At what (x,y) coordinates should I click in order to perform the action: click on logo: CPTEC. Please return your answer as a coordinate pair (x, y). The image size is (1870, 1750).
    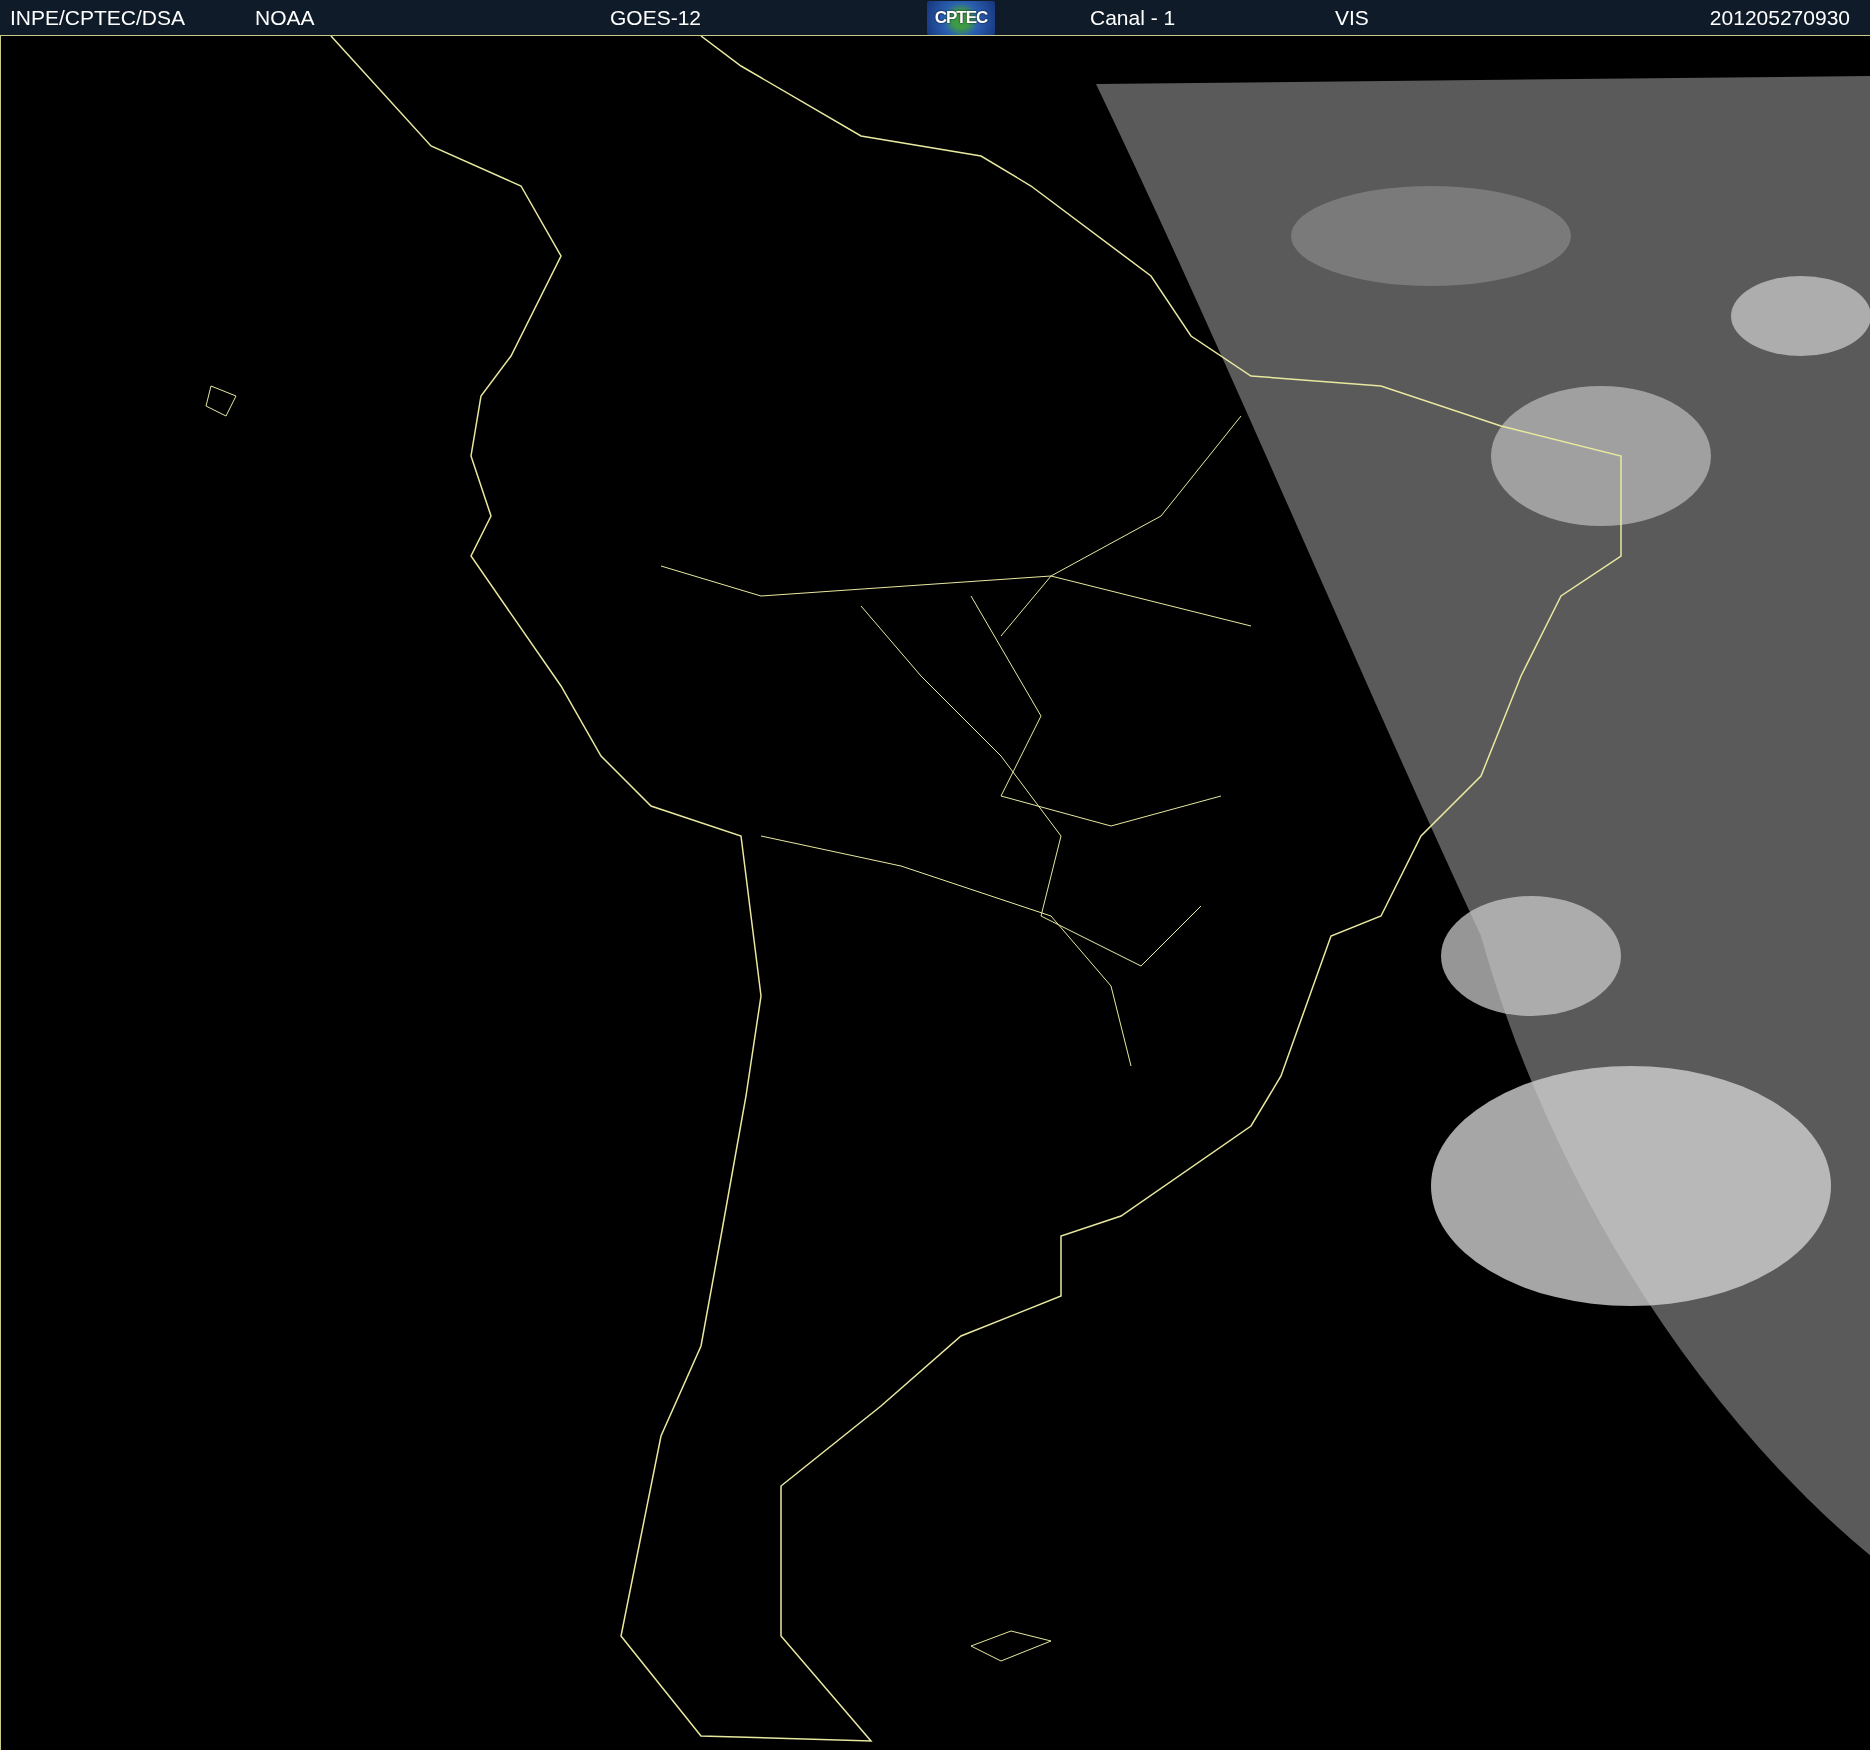
    Looking at the image, I should click on (961, 17).